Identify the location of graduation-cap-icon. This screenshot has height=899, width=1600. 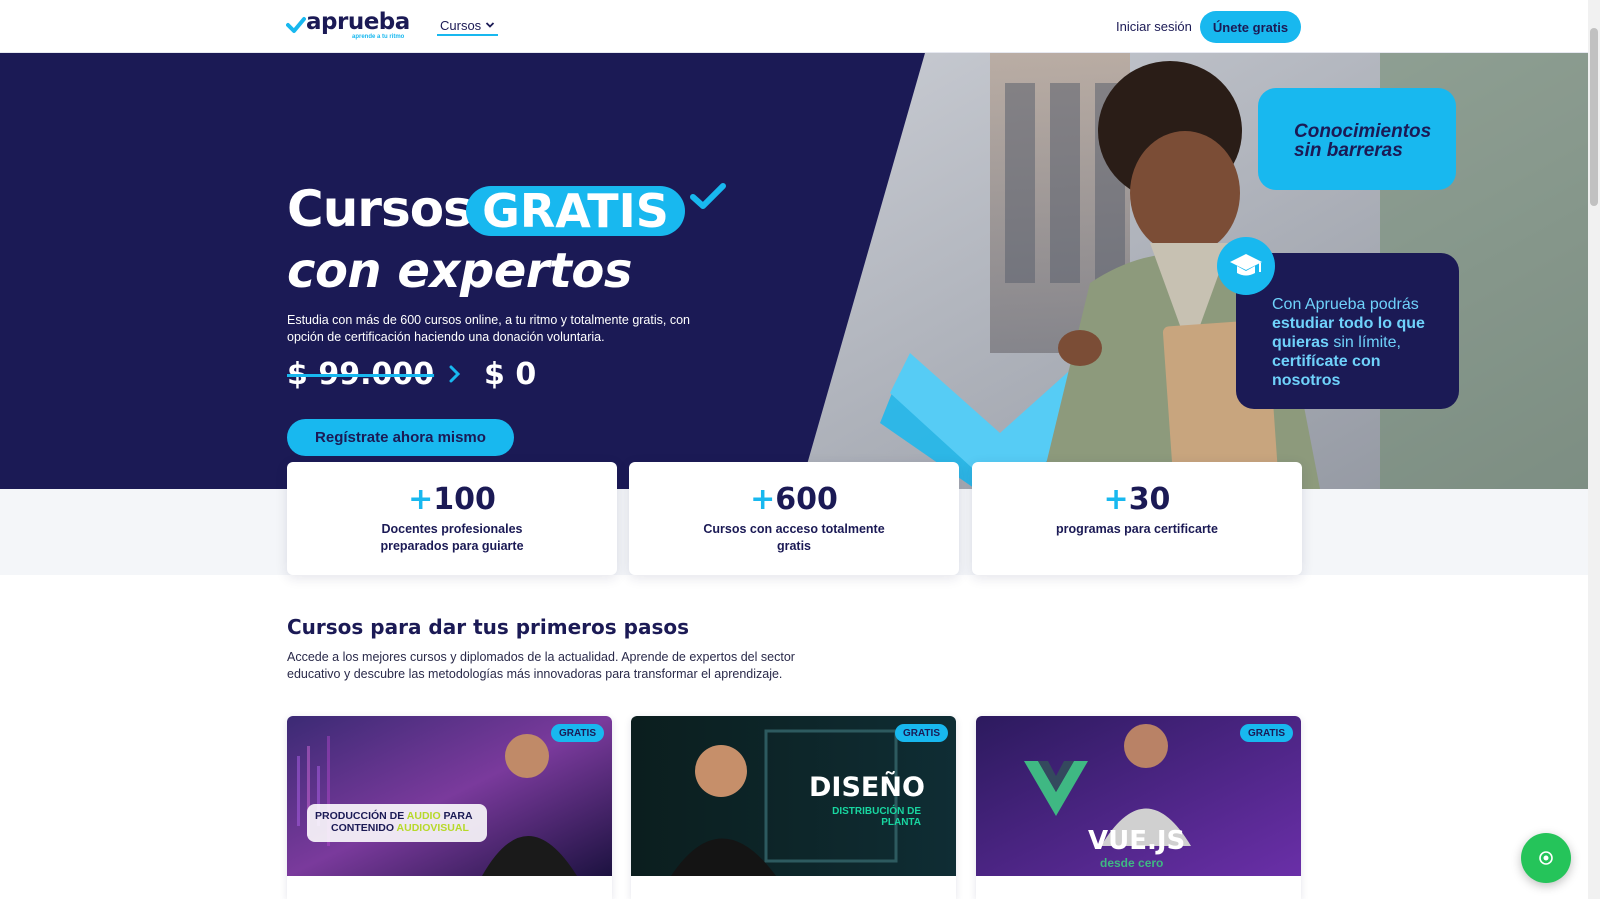
(1246, 265).